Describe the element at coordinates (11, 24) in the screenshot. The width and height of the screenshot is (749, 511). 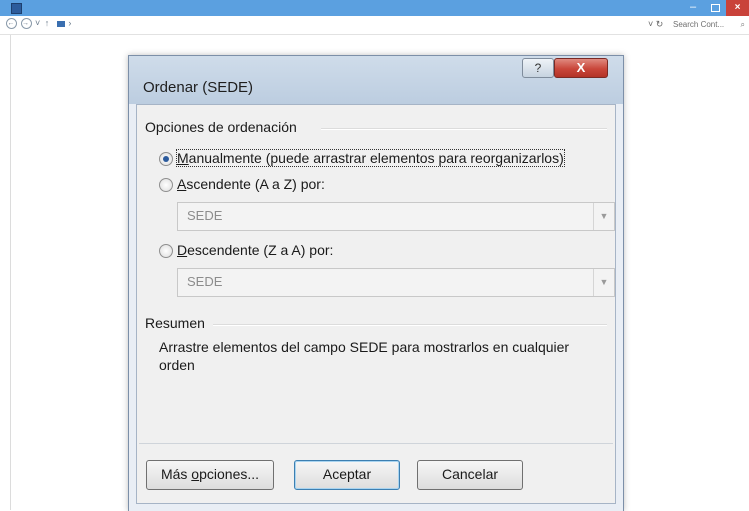
I see `back-icon: ←` at that location.